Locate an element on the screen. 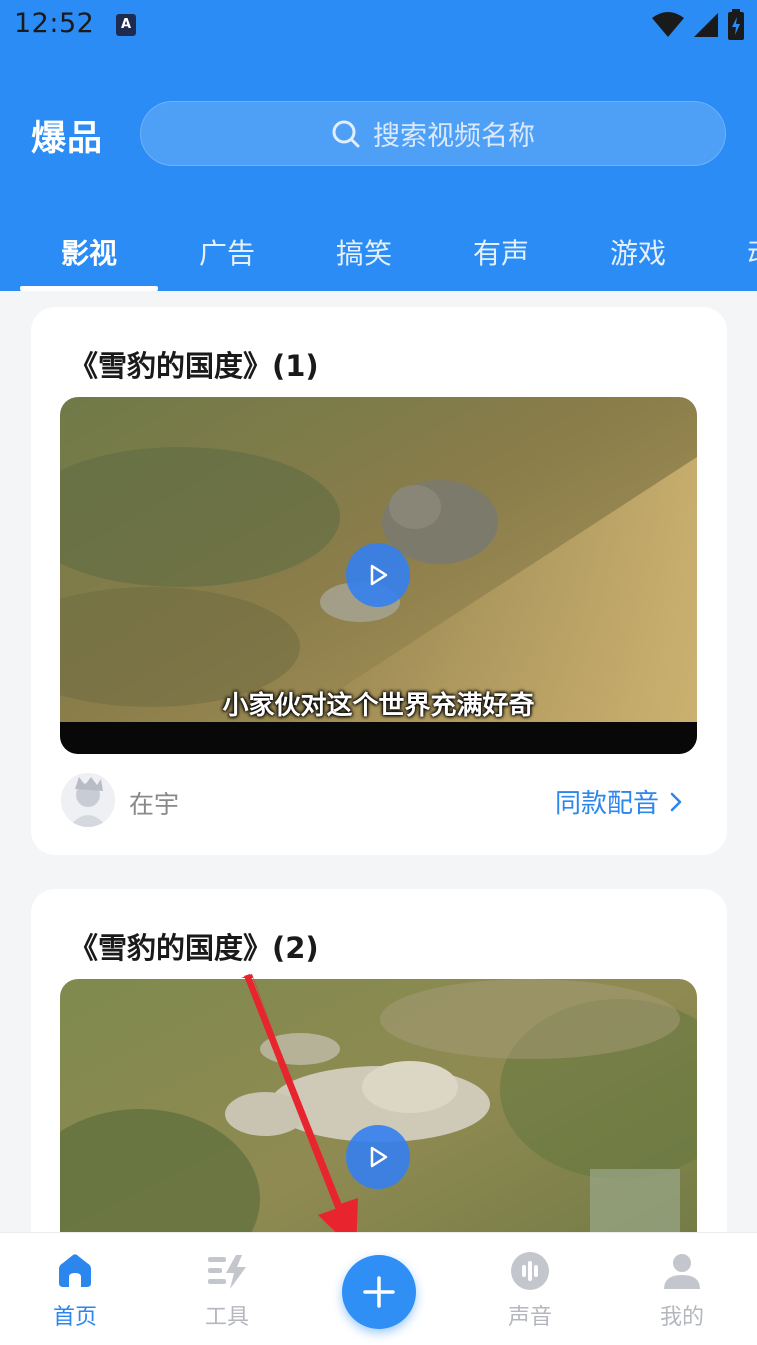 This screenshot has width=757, height=1345. nav-home-label: 首页 is located at coordinates (74, 1317).